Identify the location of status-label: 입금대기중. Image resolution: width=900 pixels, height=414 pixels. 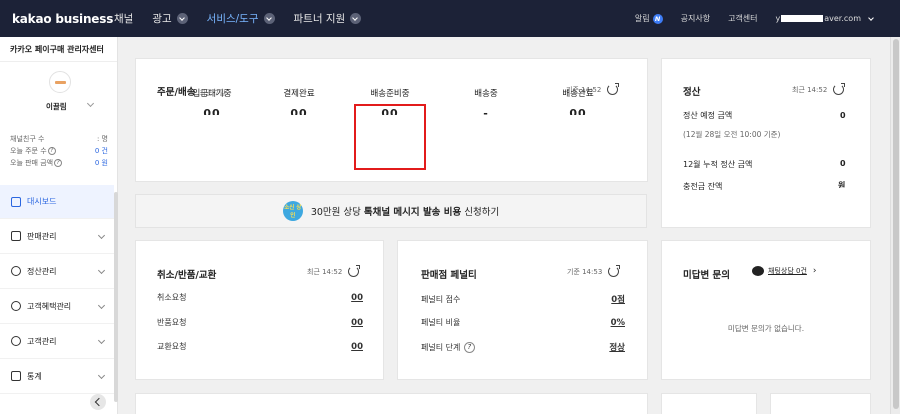
(212, 94).